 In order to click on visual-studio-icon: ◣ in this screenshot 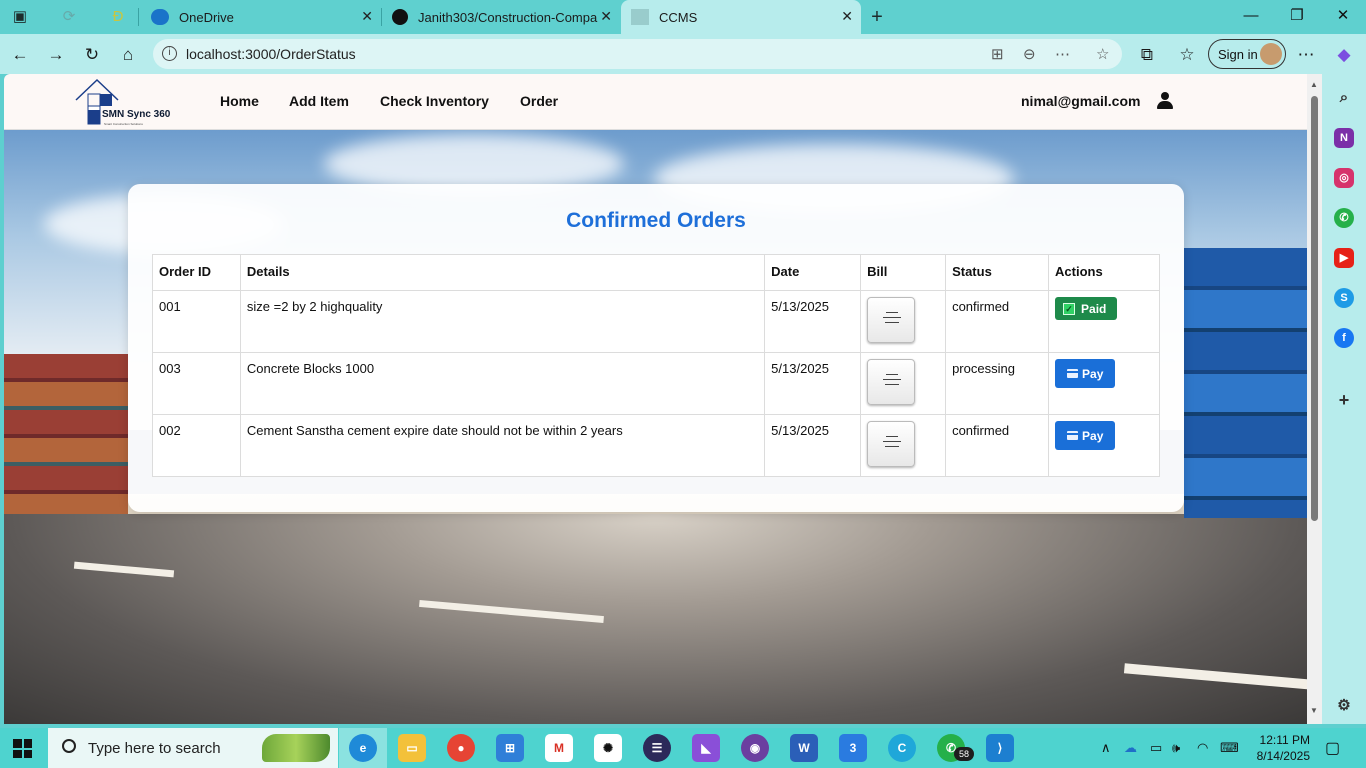, I will do `click(706, 748)`.